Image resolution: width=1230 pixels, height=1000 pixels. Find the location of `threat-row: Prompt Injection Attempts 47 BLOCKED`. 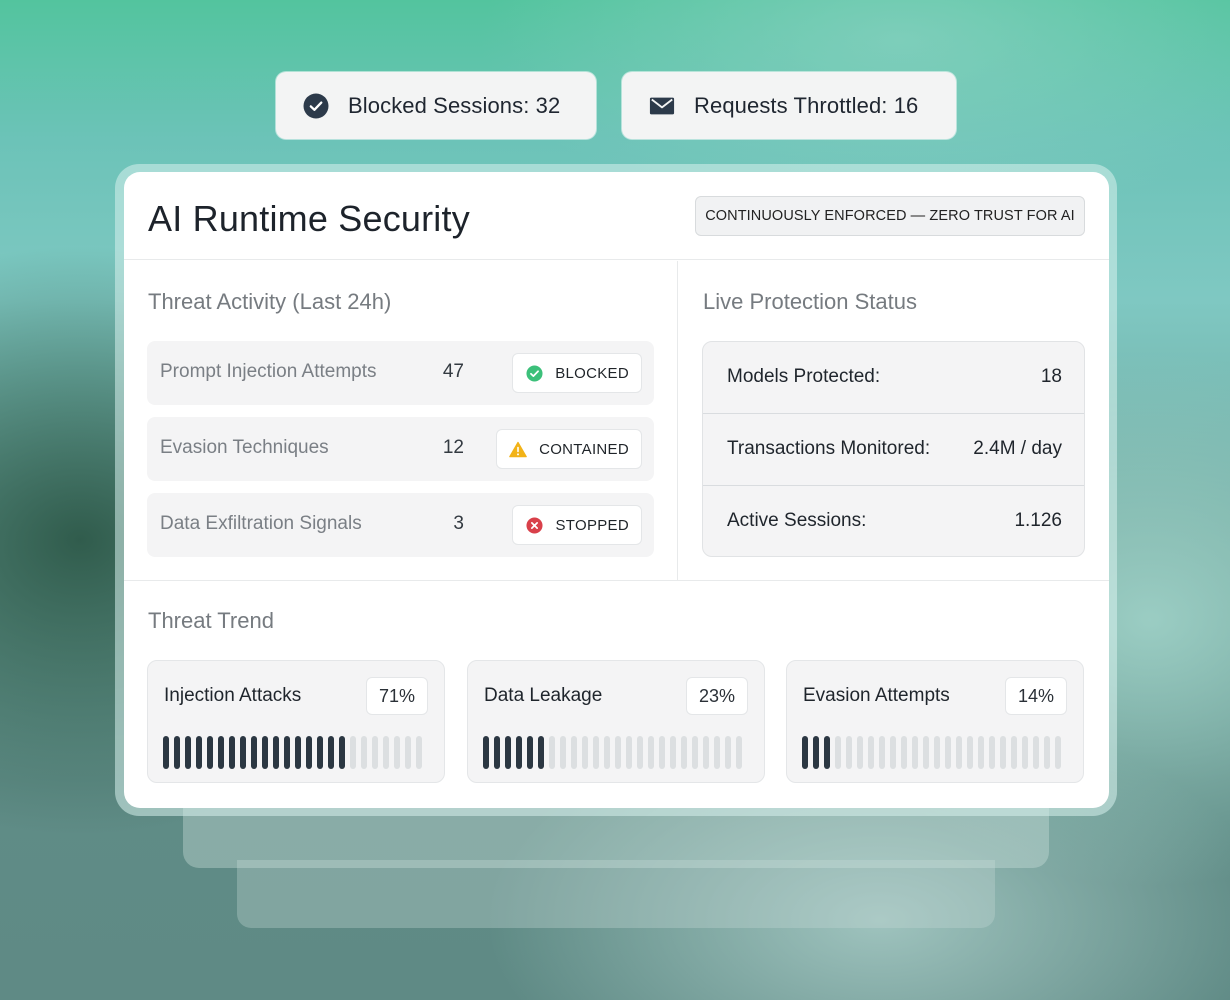

threat-row: Prompt Injection Attempts 47 BLOCKED is located at coordinates (400, 373).